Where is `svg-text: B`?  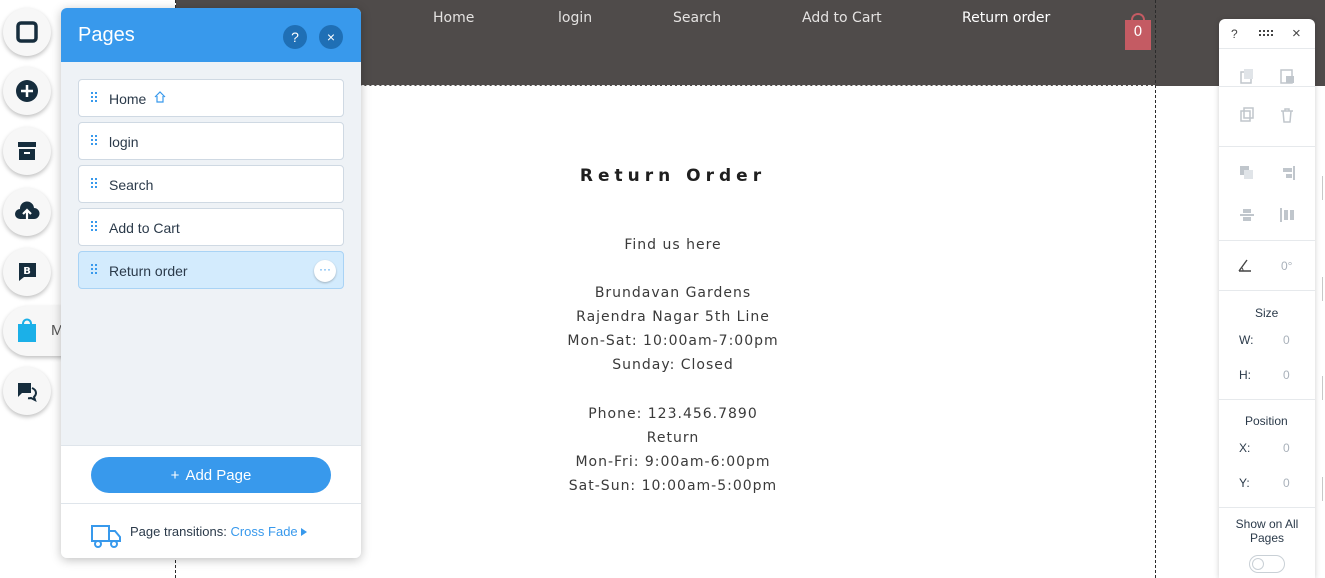
svg-text: B is located at coordinates (27, 271).